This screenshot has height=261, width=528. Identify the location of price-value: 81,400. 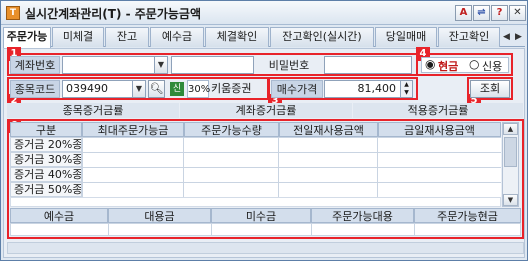
(377, 88).